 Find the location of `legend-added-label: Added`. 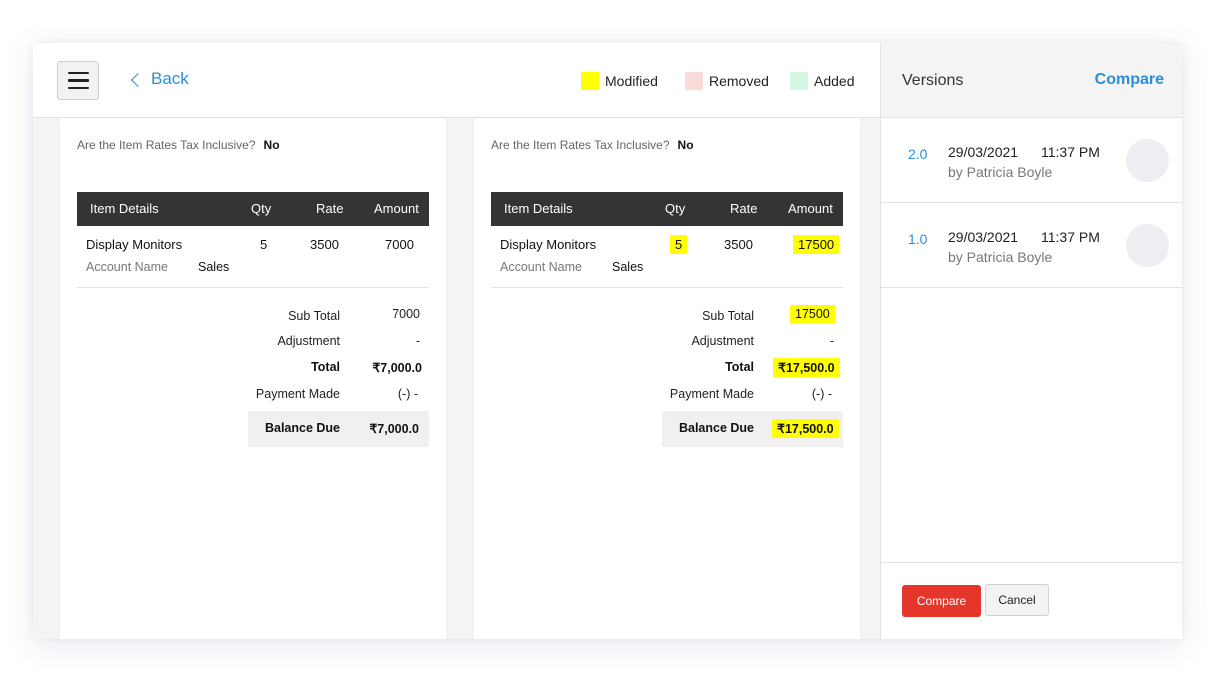

legend-added-label: Added is located at coordinates (834, 81).